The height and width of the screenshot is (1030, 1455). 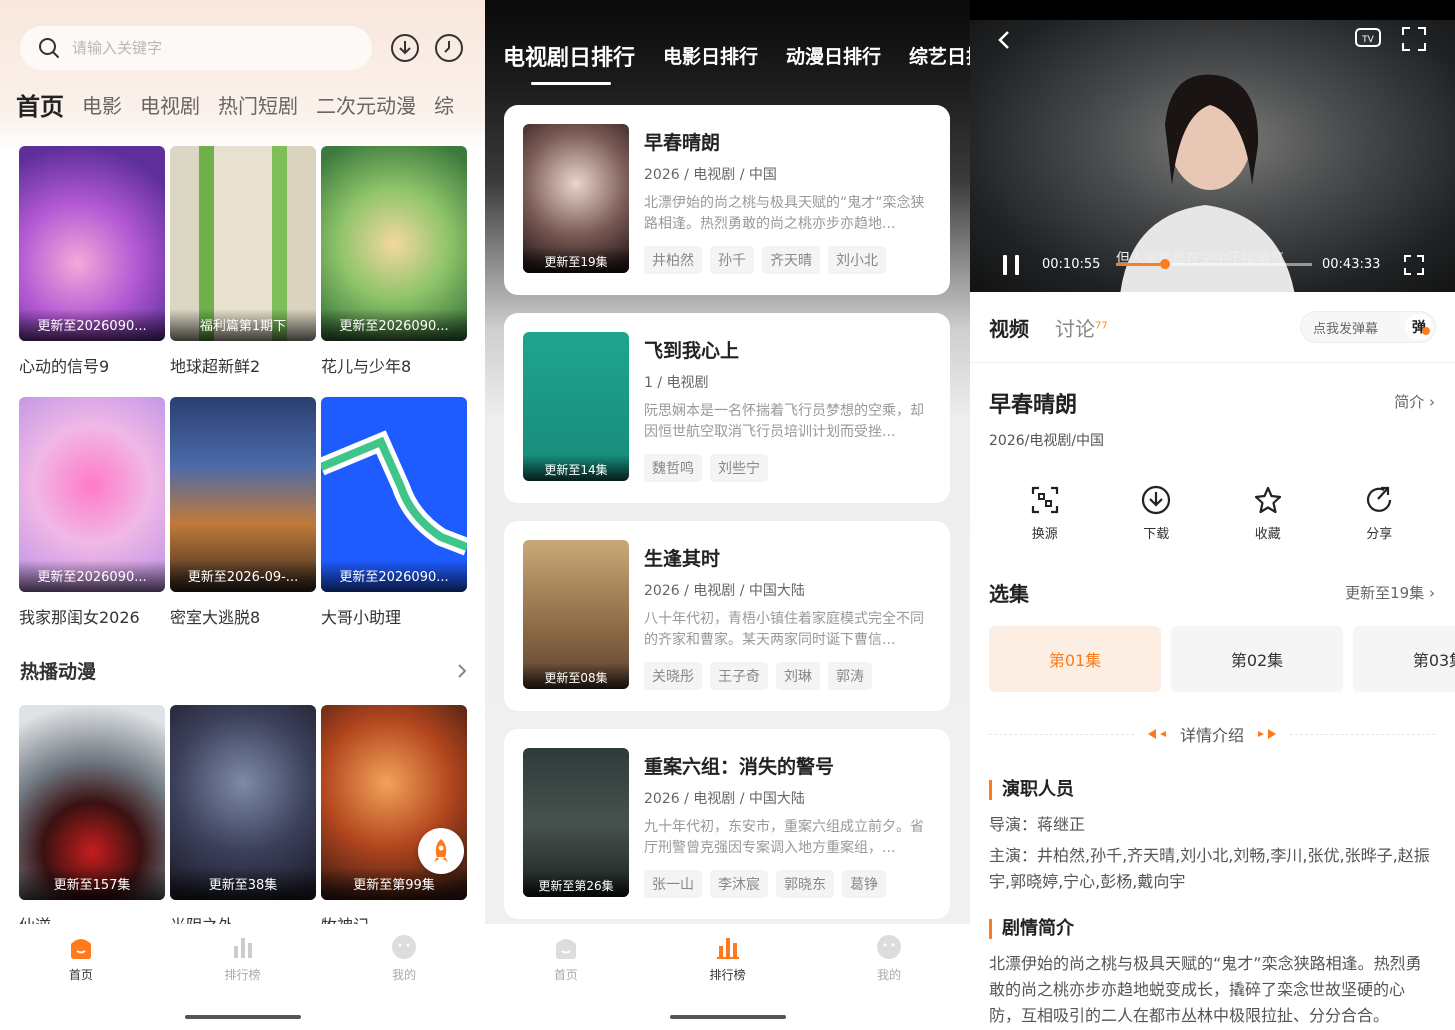 What do you see at coordinates (673, 468) in the screenshot?
I see `actor-tag: 魏哲鸣` at bounding box center [673, 468].